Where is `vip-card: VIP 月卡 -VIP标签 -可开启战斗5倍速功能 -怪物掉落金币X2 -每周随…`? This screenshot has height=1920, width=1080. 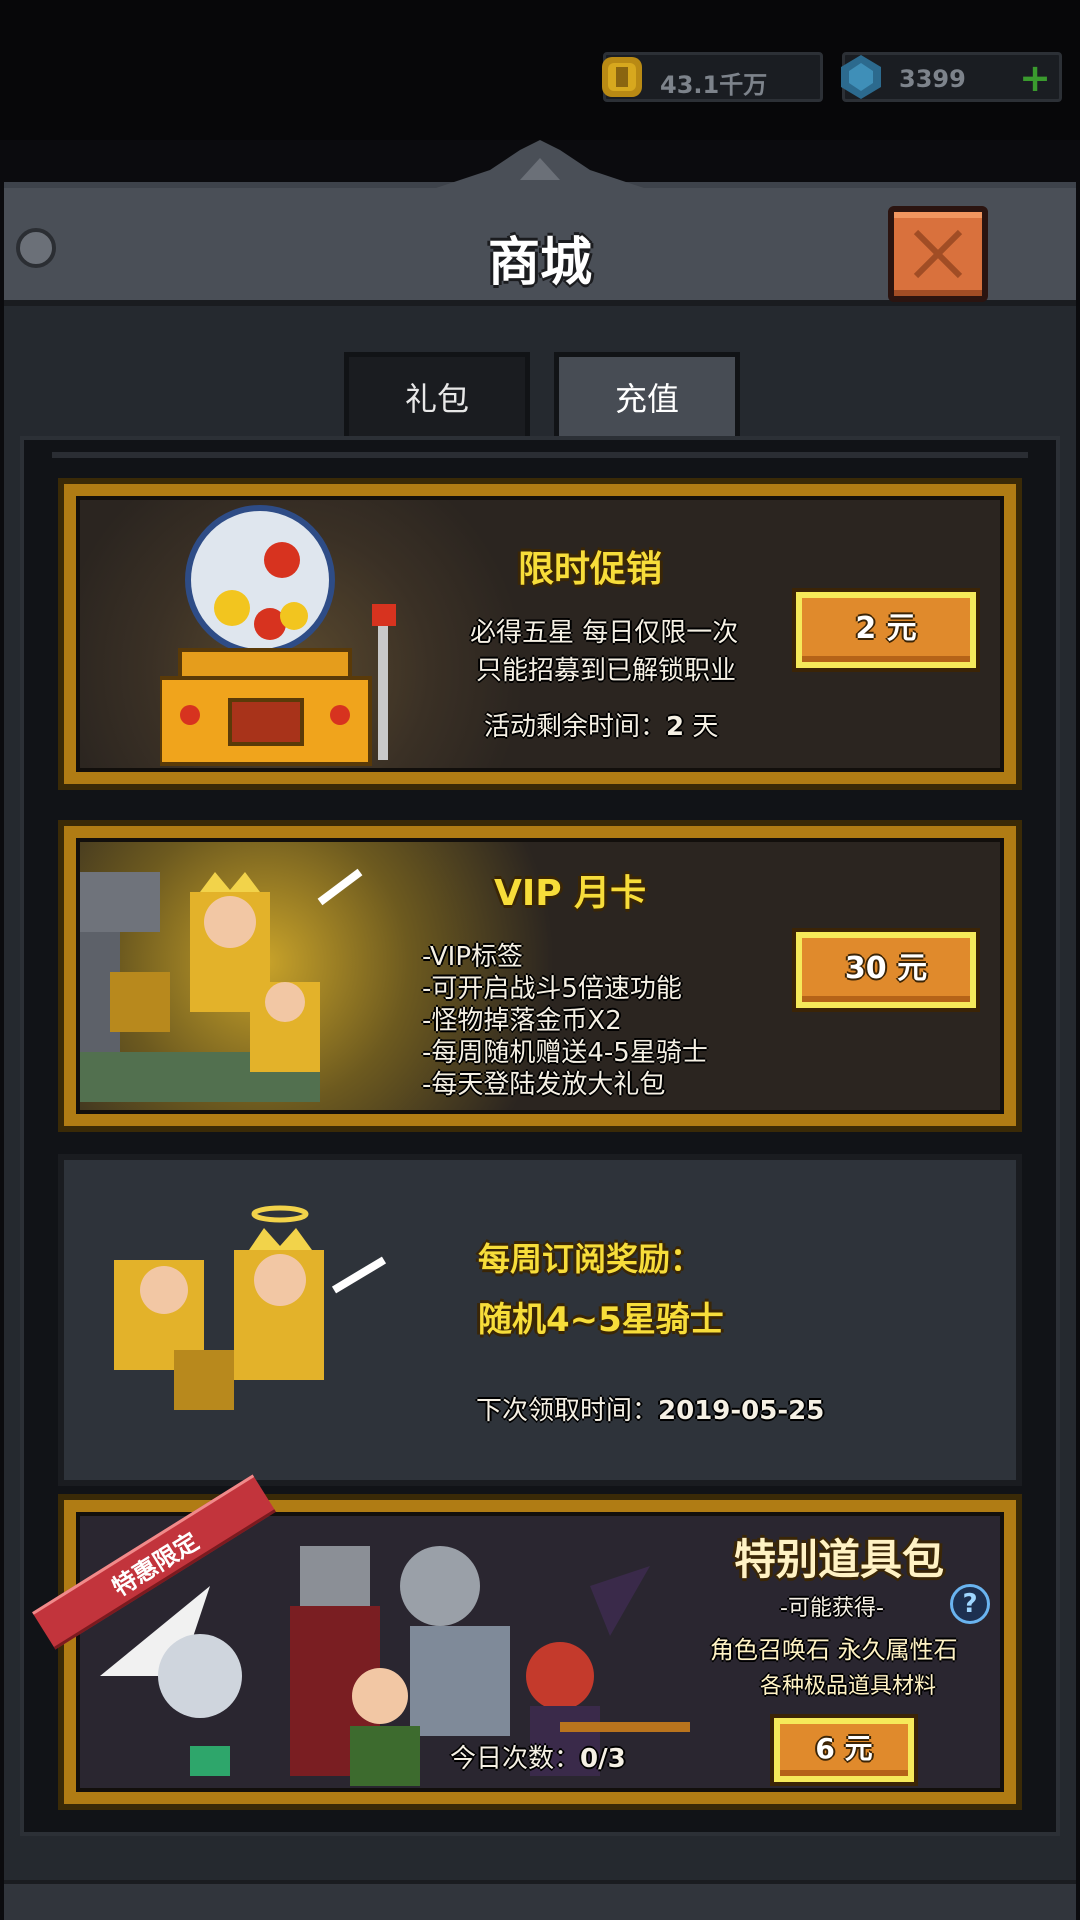 vip-card: VIP 月卡 -VIP标签 -可开启战斗5倍速功能 -怪物掉落金币X2 -每周随… is located at coordinates (540, 976).